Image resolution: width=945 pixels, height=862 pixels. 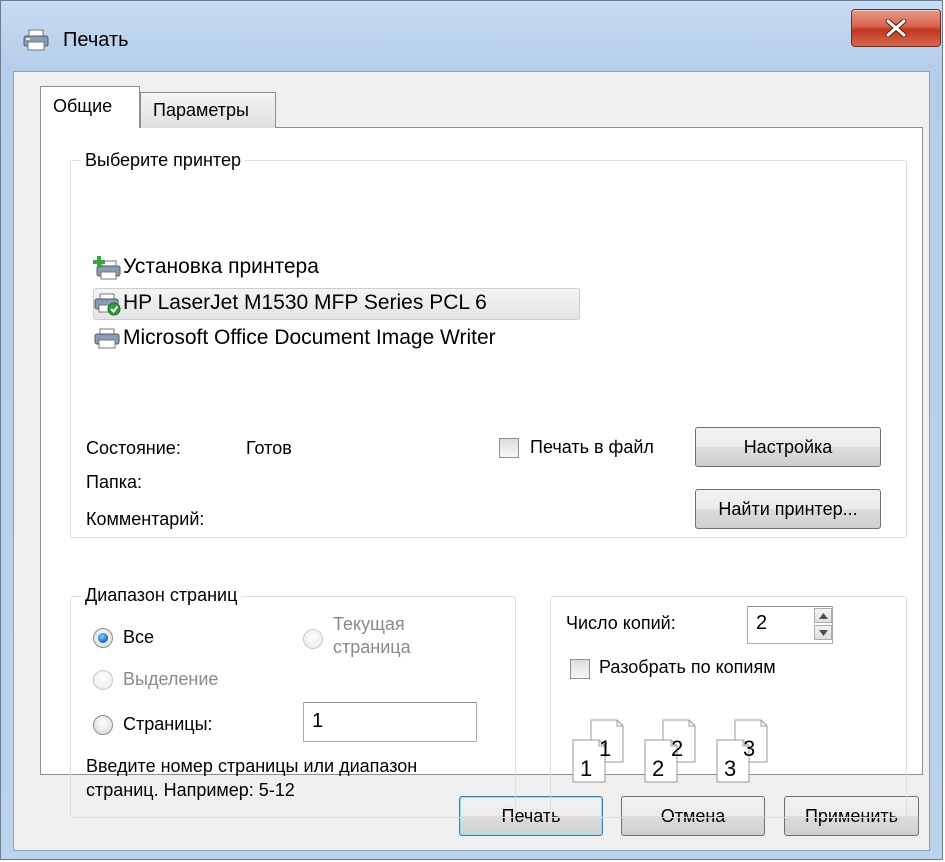 What do you see at coordinates (190, 790) in the screenshot?
I see `range-hint-line2: страниц. Например: 5-12` at bounding box center [190, 790].